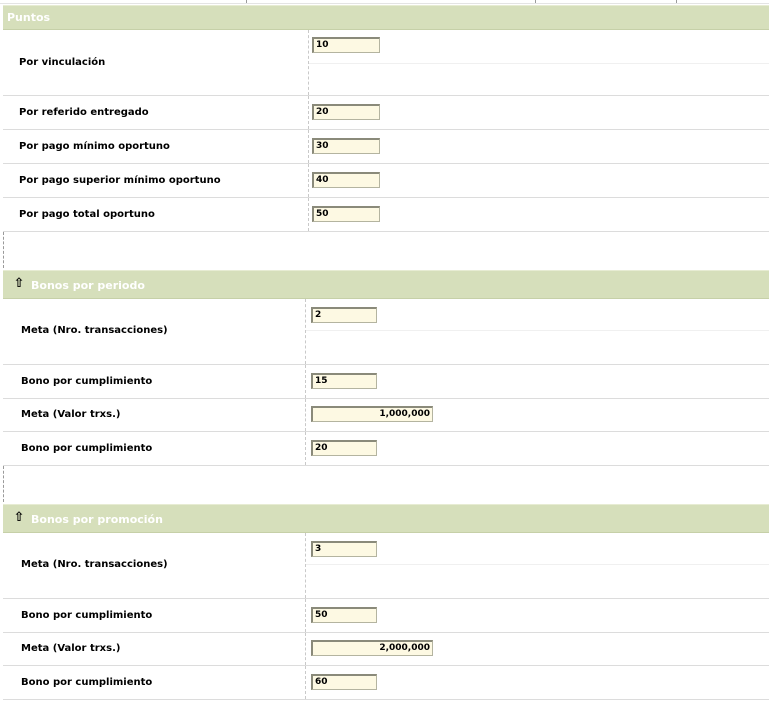  What do you see at coordinates (346, 45) in the screenshot?
I see `points-input-vinculacion: 10` at bounding box center [346, 45].